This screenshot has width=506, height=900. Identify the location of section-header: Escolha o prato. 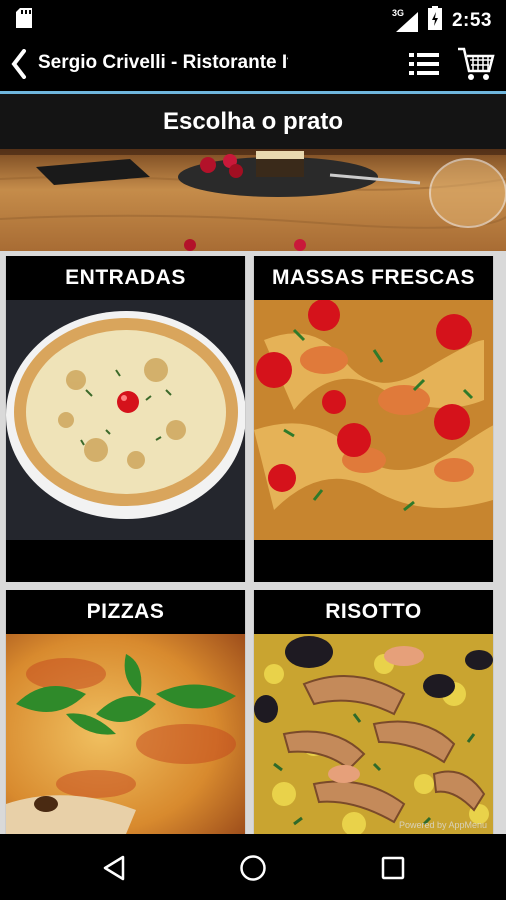
(253, 121).